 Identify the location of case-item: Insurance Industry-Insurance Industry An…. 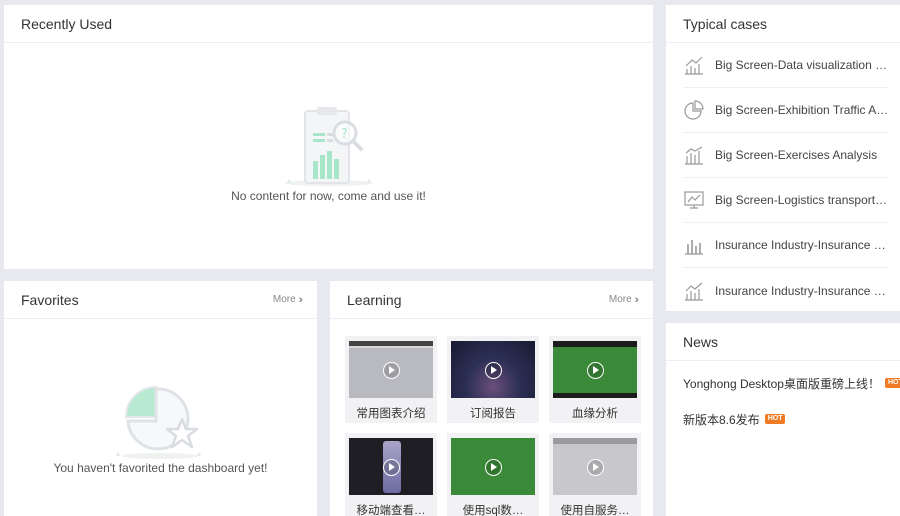
(786, 245).